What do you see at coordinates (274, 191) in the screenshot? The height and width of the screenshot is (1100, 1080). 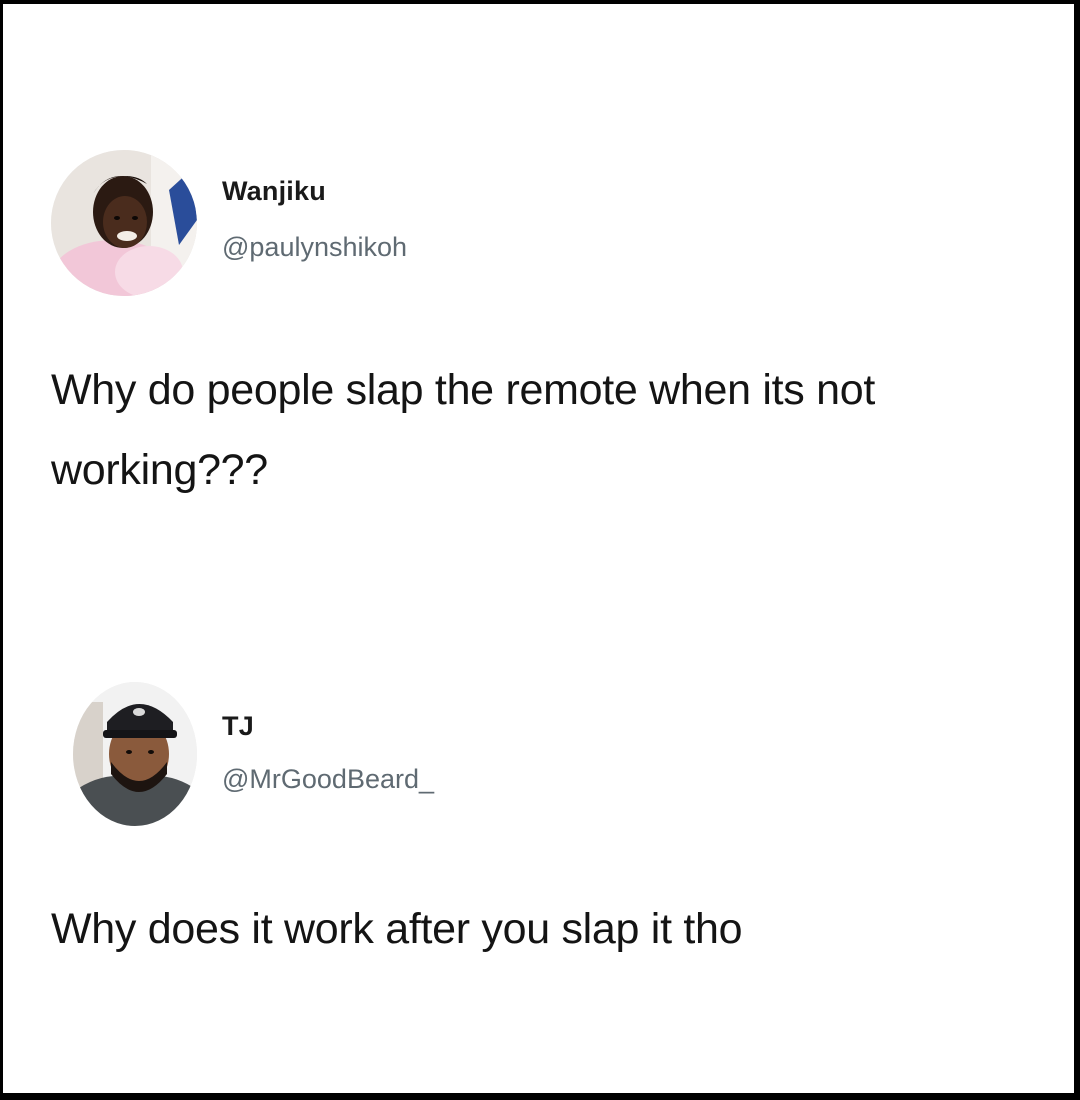 I see `display-name: Wanjiku` at bounding box center [274, 191].